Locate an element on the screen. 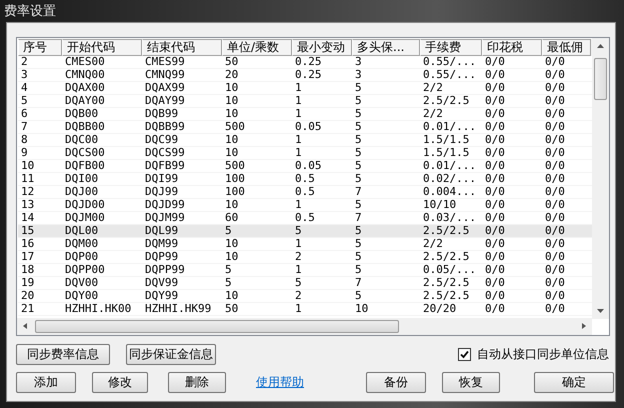  table-cell-text: 15 is located at coordinates (28, 231).